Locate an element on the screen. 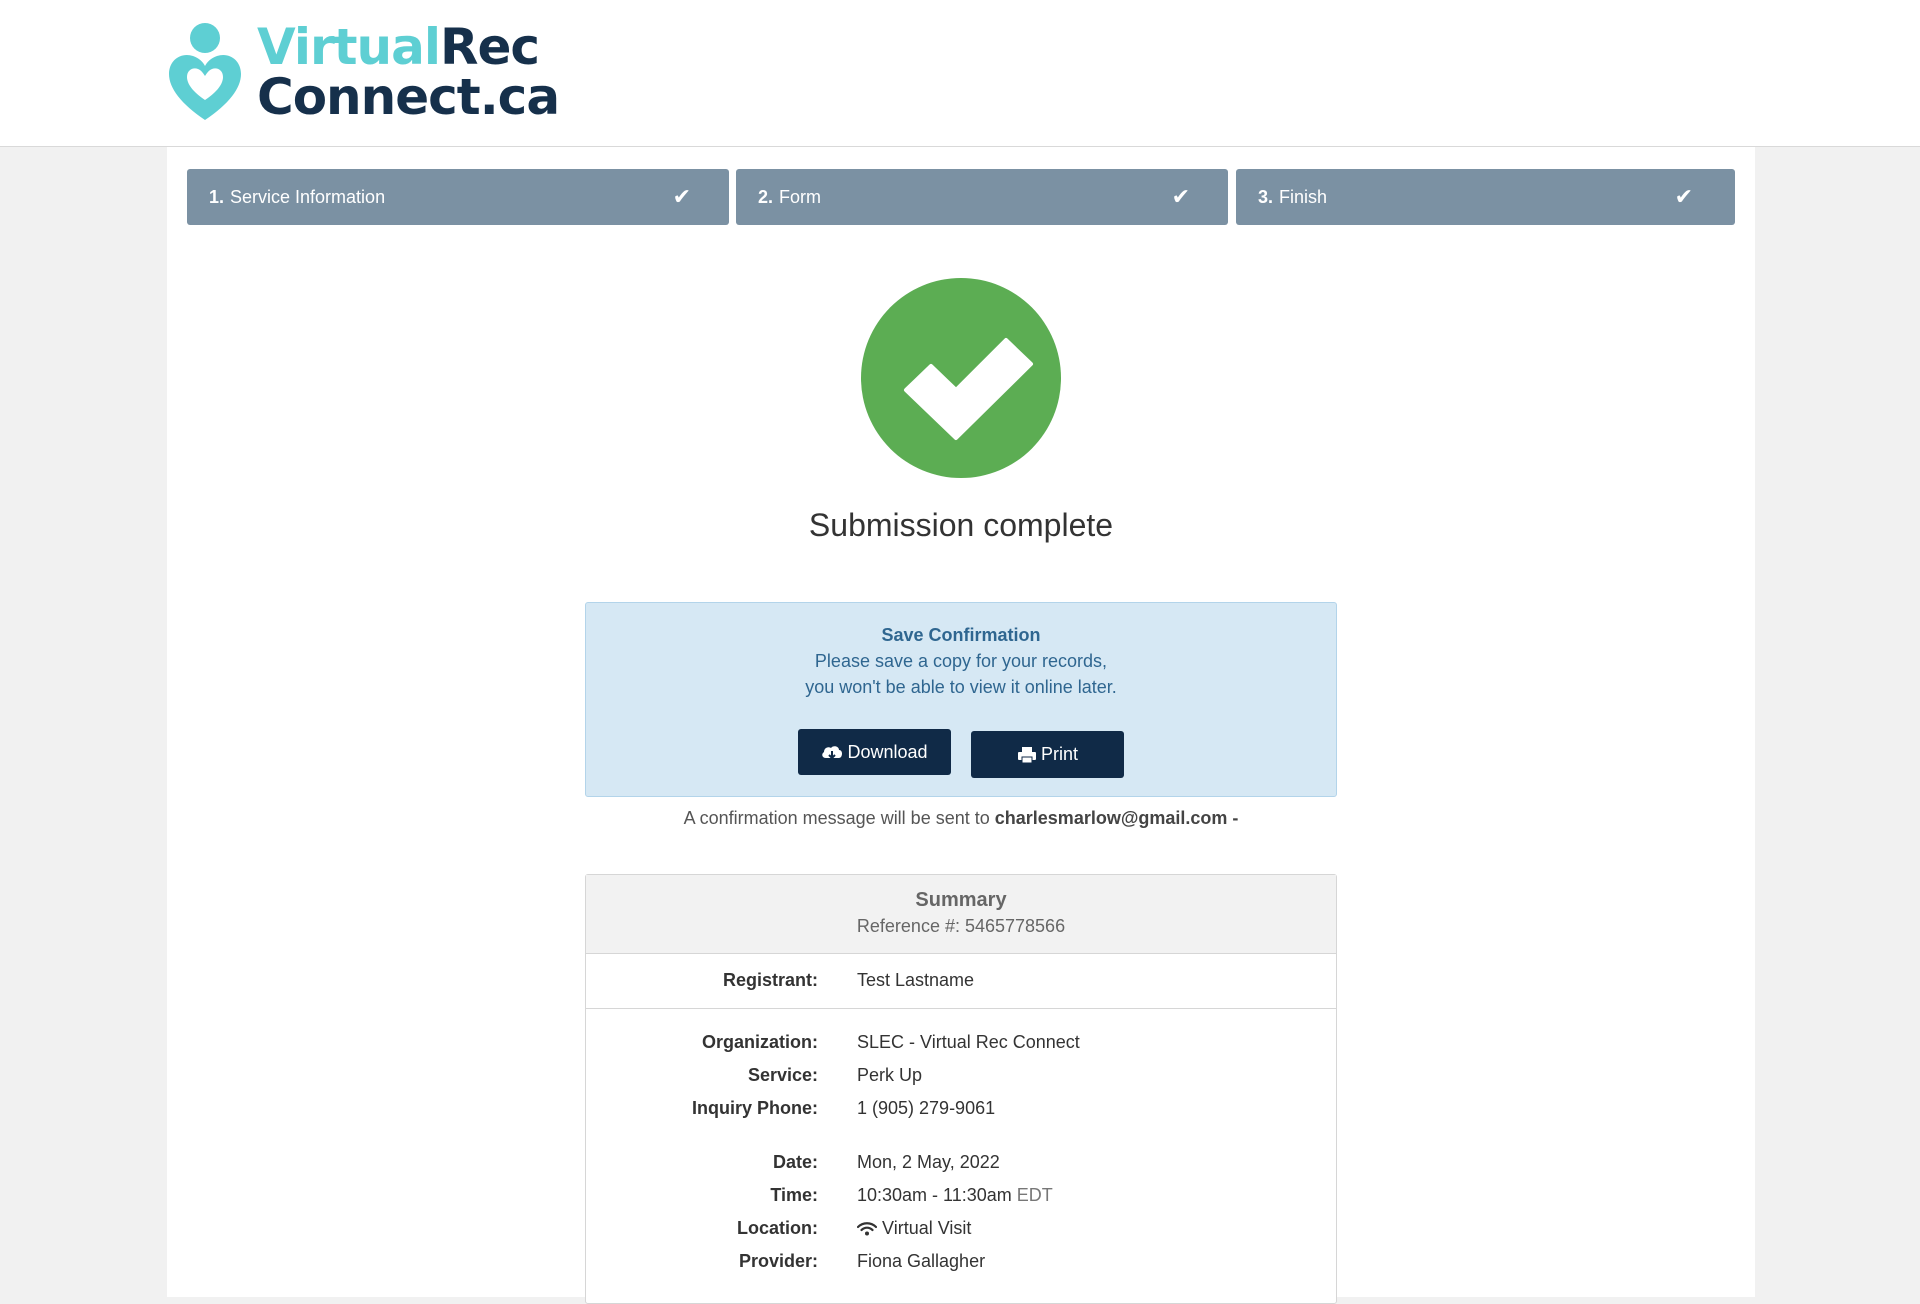  print-label: Print is located at coordinates (1059, 754).